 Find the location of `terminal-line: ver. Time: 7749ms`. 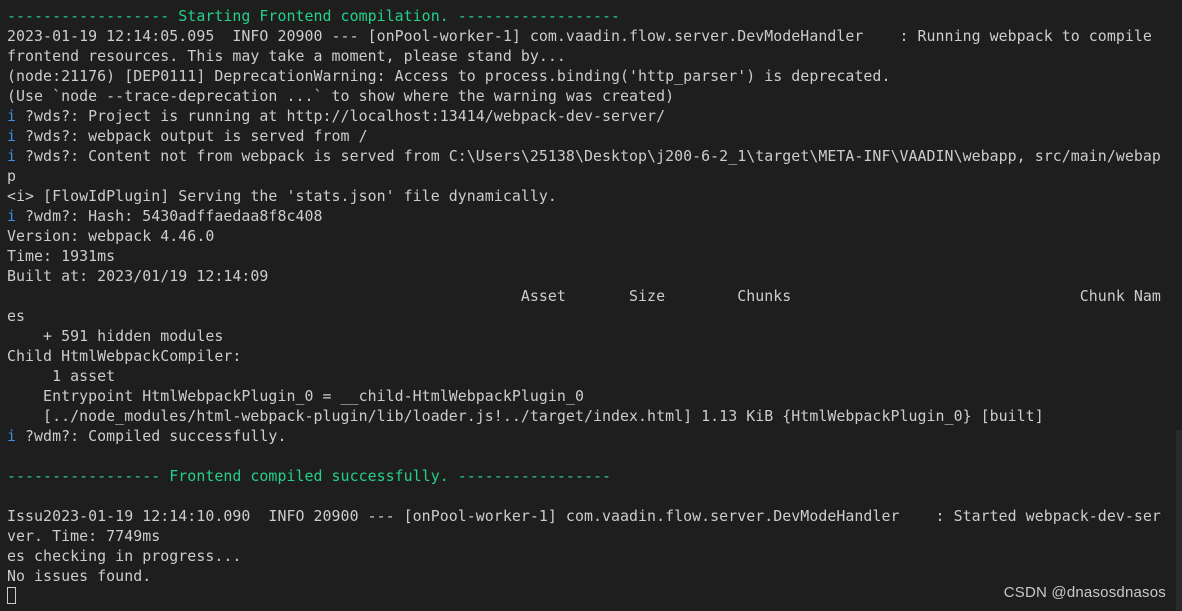

terminal-line: ver. Time: 7749ms is located at coordinates (594, 536).